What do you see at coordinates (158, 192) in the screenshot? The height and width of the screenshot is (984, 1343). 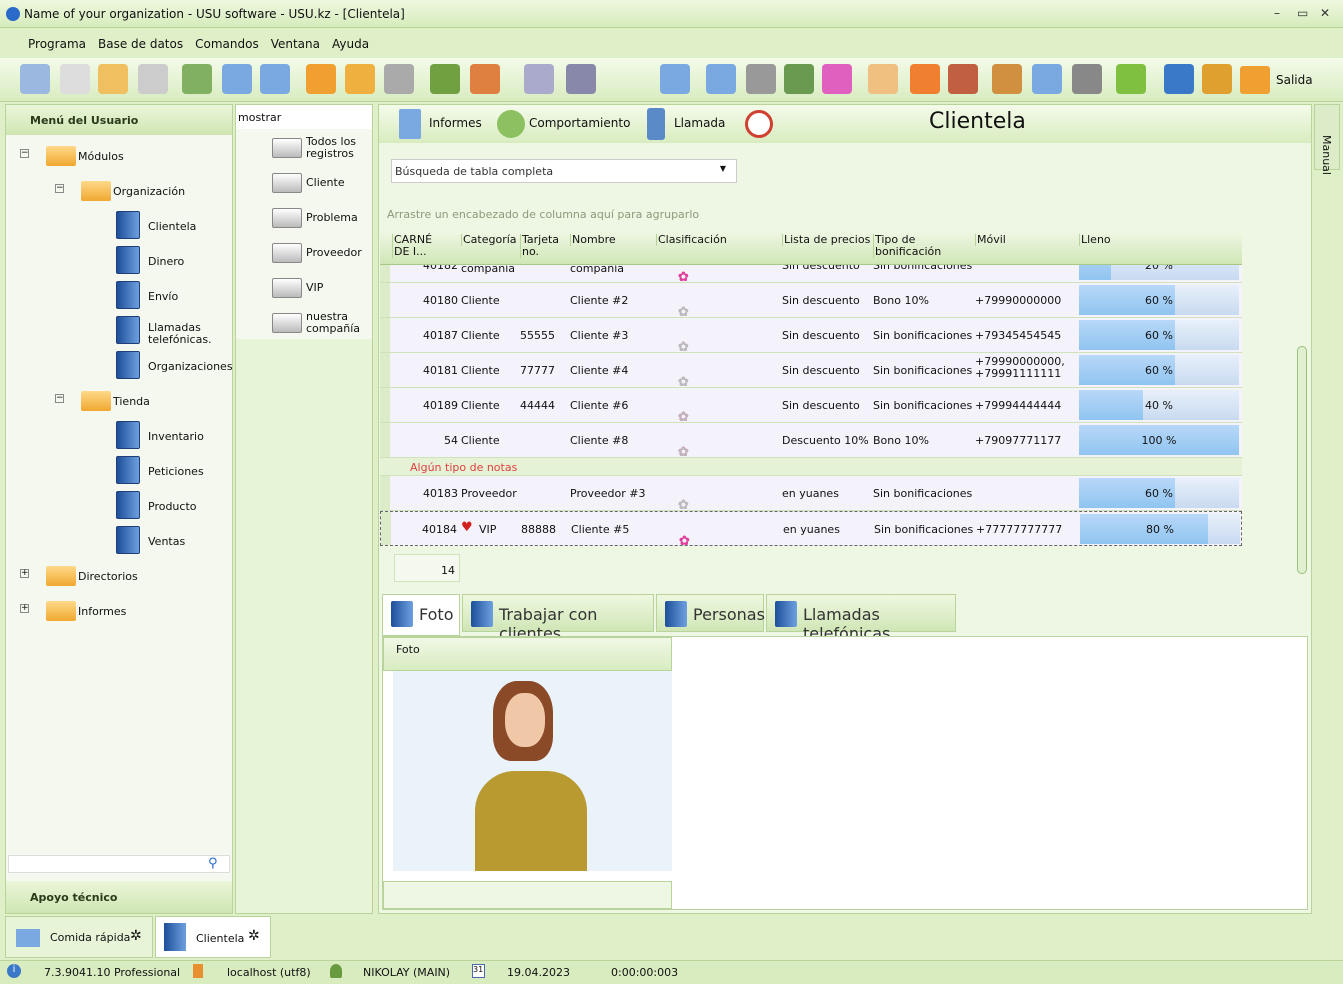 I see `tree-item-organizaci-n: Organización` at bounding box center [158, 192].